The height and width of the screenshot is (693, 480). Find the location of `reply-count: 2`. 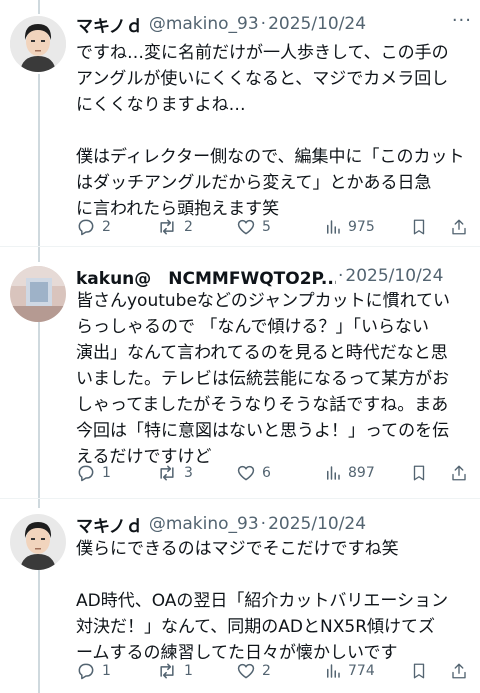

reply-count: 2 is located at coordinates (106, 227).